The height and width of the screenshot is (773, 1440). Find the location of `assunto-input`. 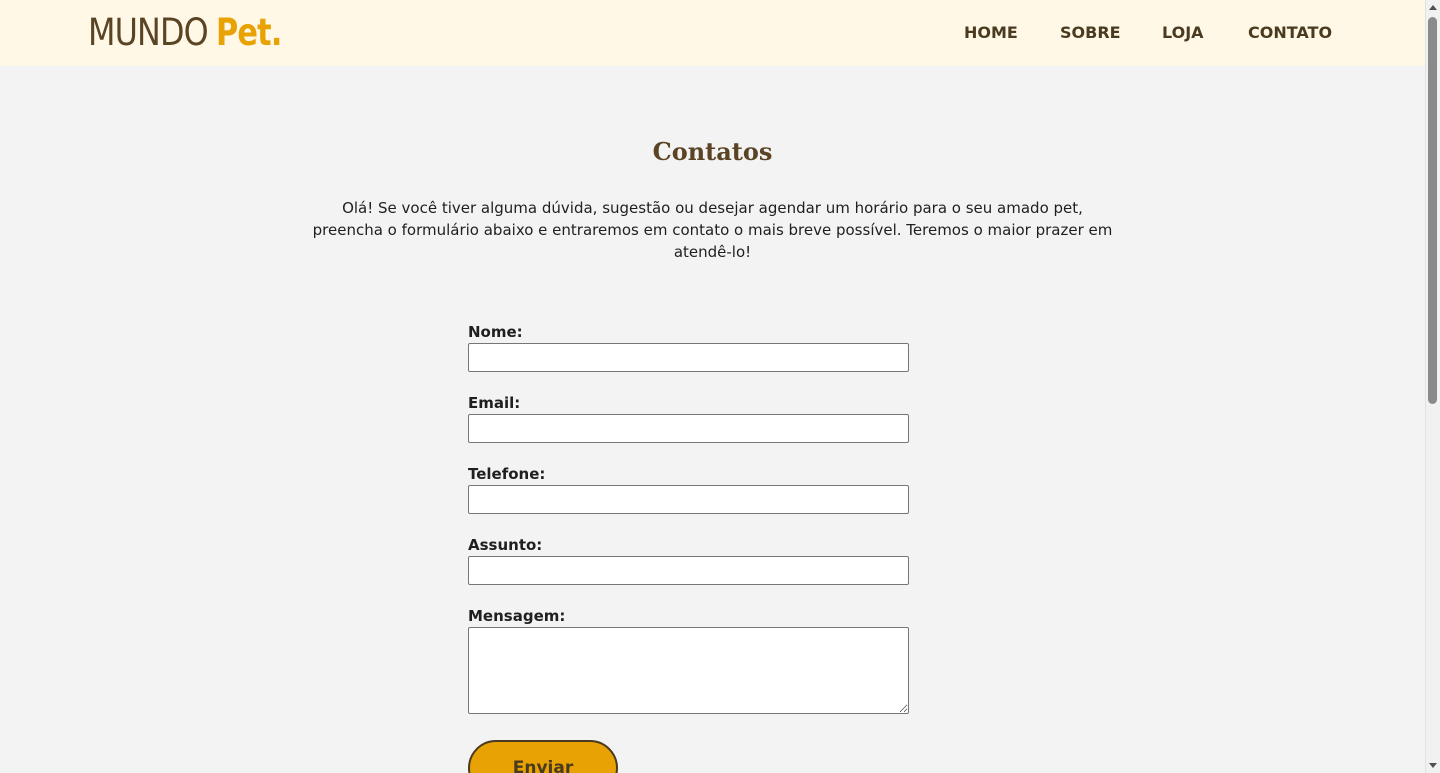

assunto-input is located at coordinates (688, 570).